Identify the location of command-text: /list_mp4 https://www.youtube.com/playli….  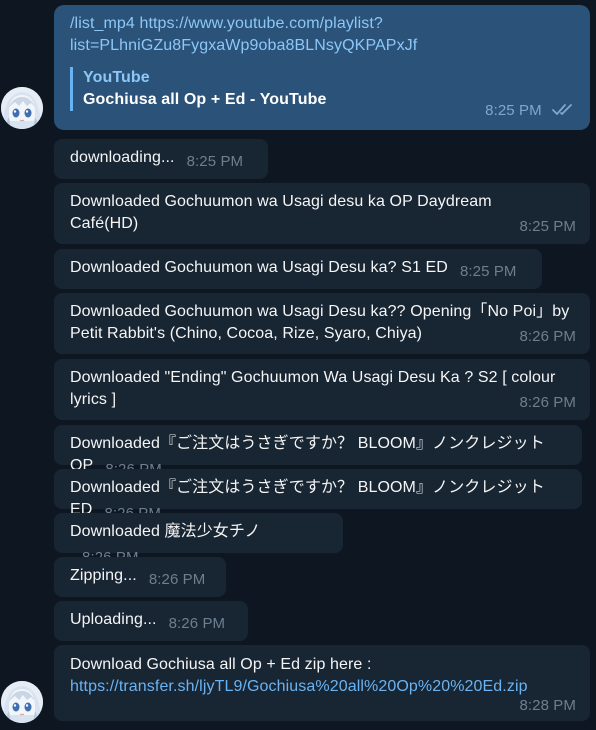
(322, 35).